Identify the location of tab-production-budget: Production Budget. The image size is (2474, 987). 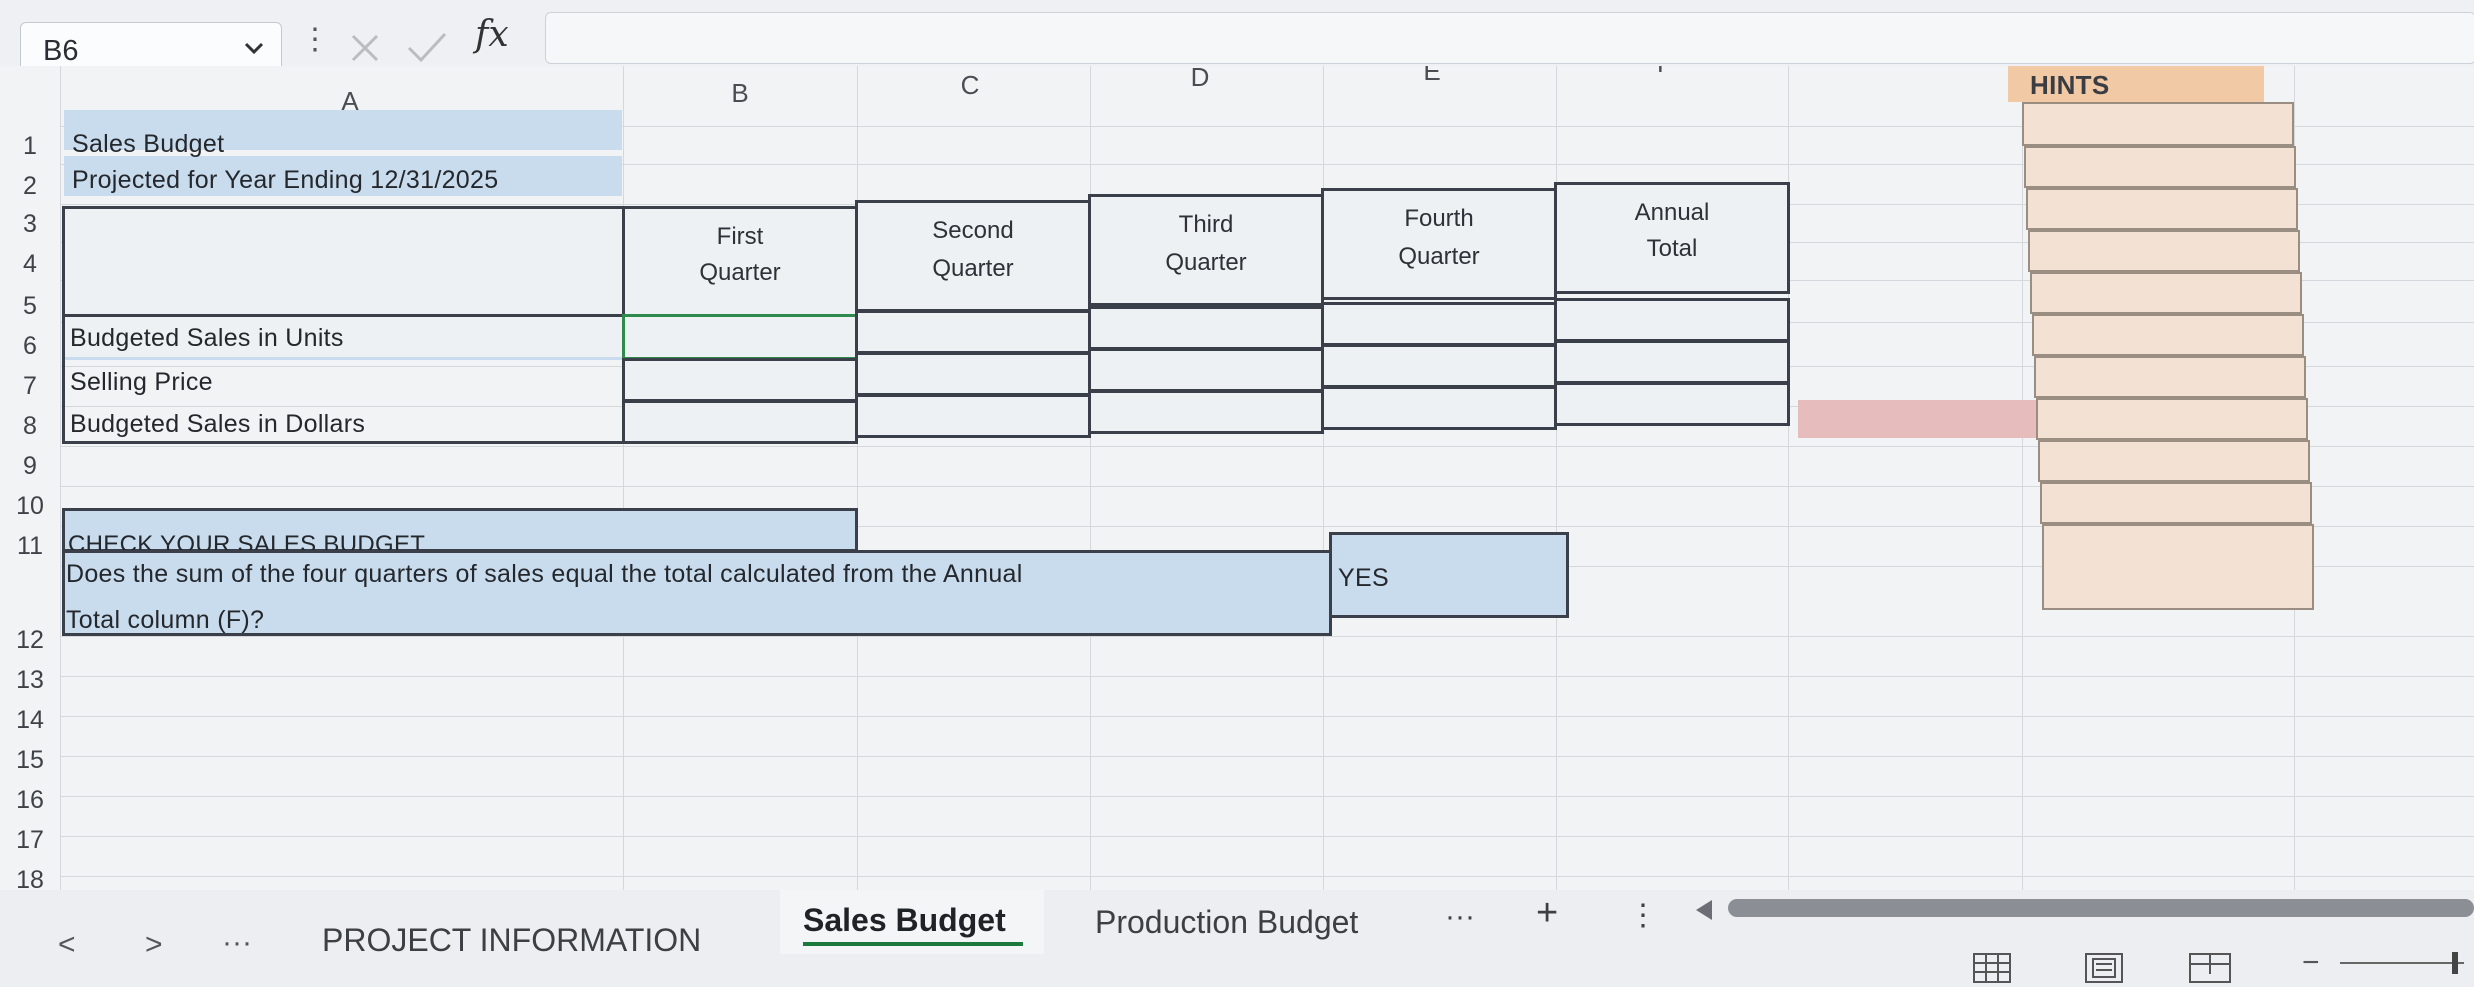
(1226, 922).